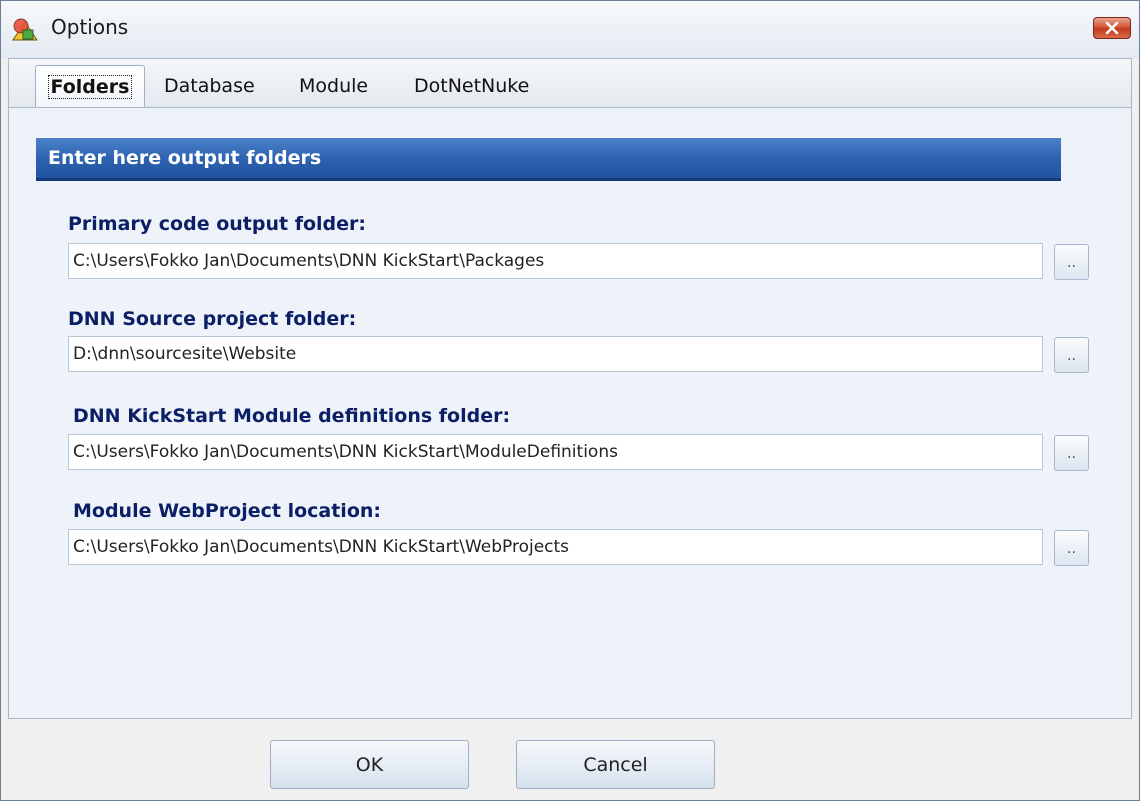 This screenshot has width=1140, height=801. What do you see at coordinates (227, 511) in the screenshot?
I see `module-webproject-location-label: Module WebProject location:` at bounding box center [227, 511].